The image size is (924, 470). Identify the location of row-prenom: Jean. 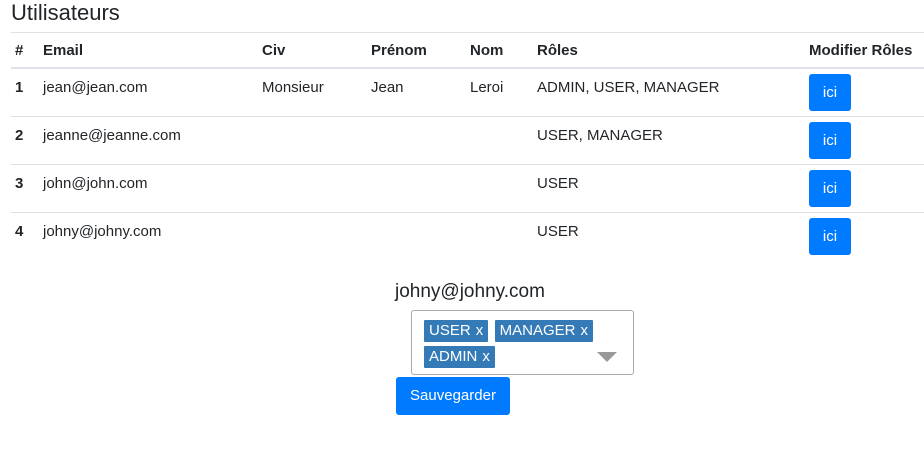
(416, 91).